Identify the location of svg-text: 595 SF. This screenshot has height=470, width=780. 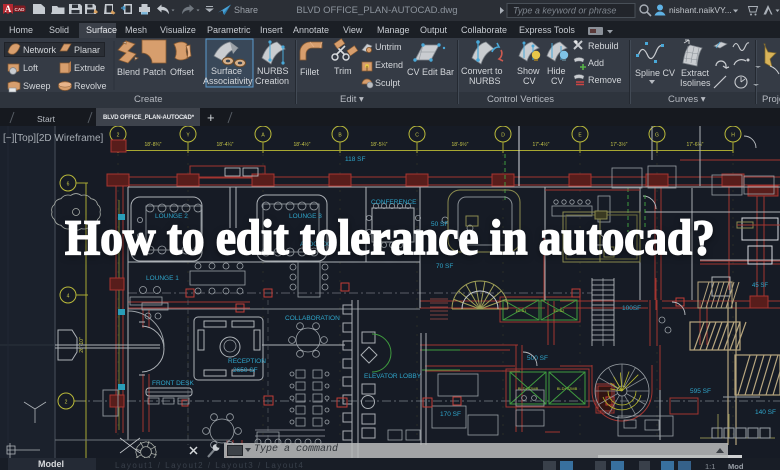
(700, 391).